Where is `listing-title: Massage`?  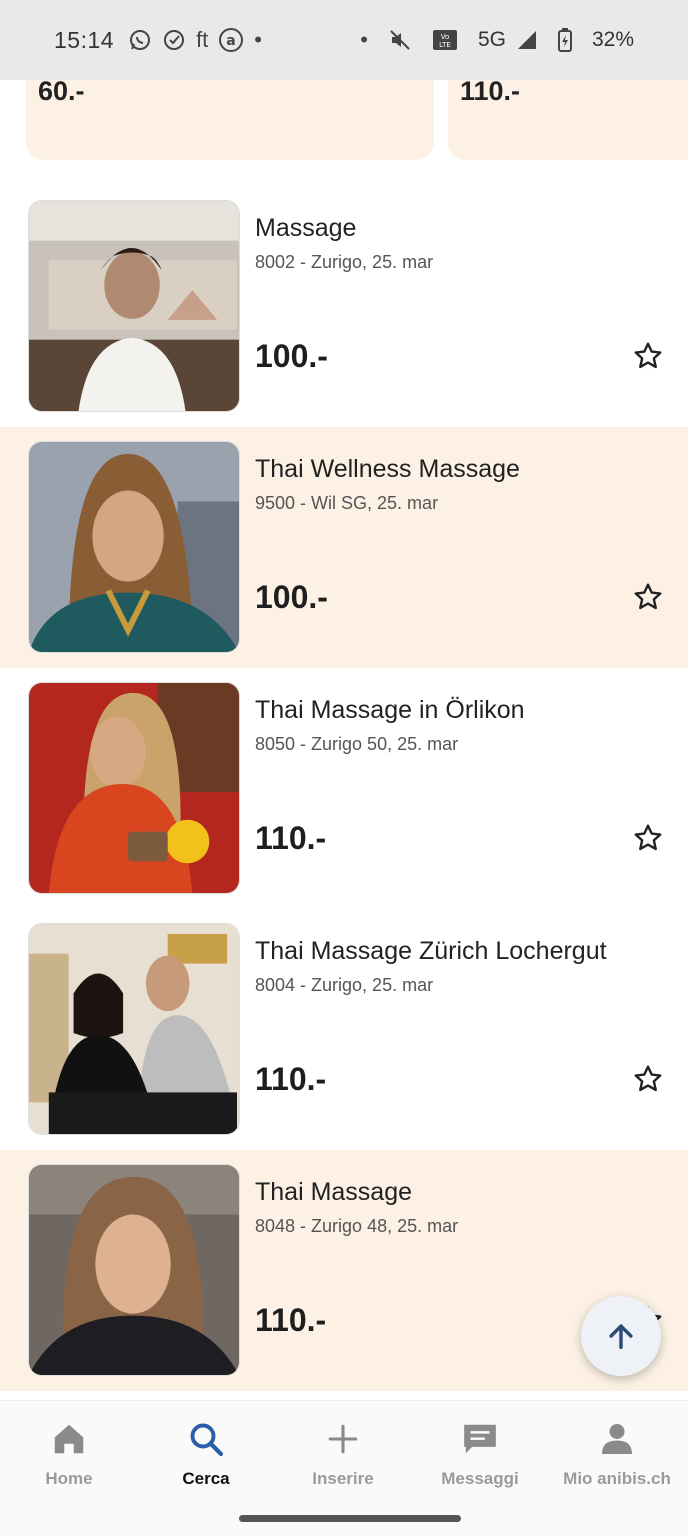 listing-title: Massage is located at coordinates (306, 228).